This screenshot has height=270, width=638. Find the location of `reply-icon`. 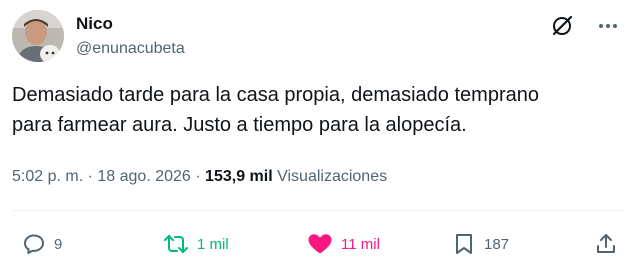

reply-icon is located at coordinates (34, 244).